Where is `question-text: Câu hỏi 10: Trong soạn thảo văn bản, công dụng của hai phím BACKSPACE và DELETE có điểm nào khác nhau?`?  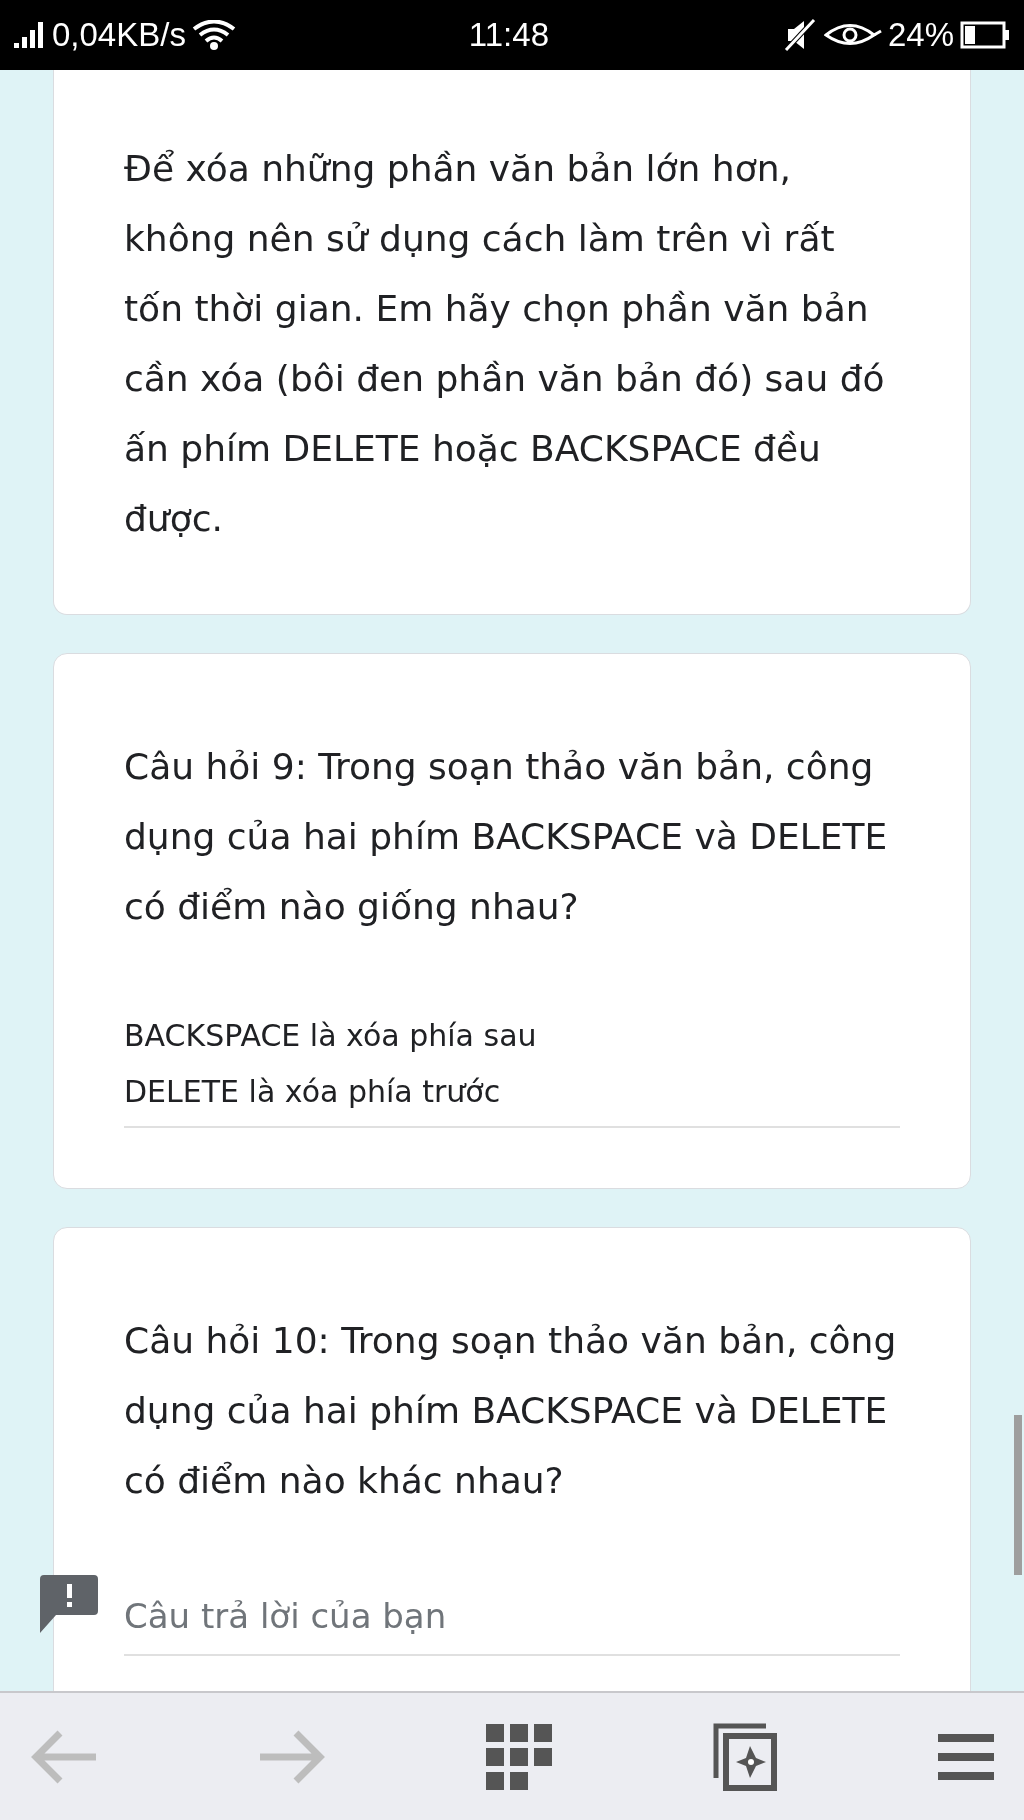
question-text: Câu hỏi 10: Trong soạn thảo văn bản, công dụng của hai phím BACKSPACE và DELETE có điểm nào khác nhau? is located at coordinates (511, 1411).